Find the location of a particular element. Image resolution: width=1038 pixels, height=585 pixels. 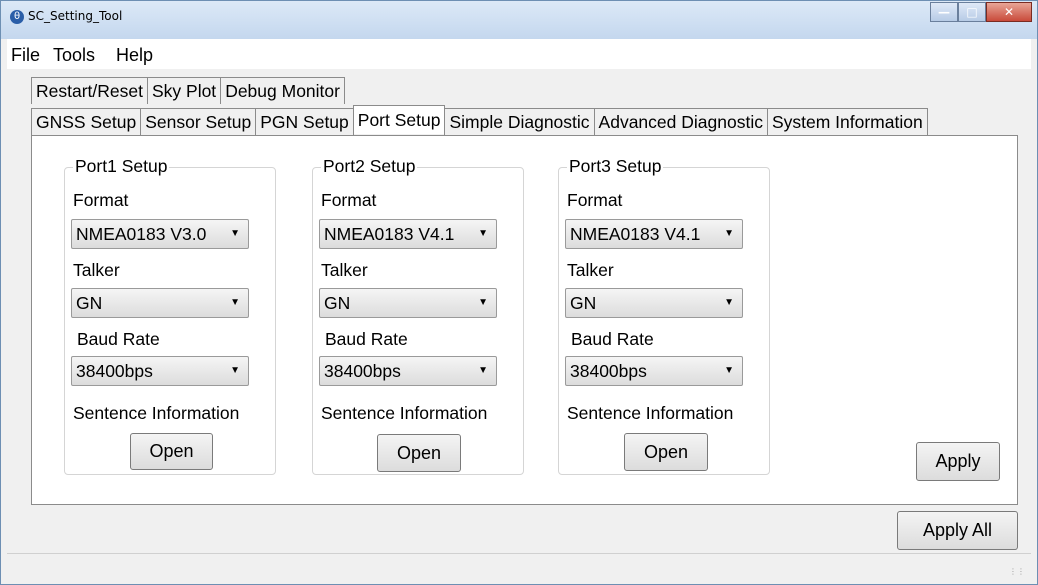

tab-row-1: Restart/Reset Sky Plot Debug Monitor is located at coordinates (188, 90).